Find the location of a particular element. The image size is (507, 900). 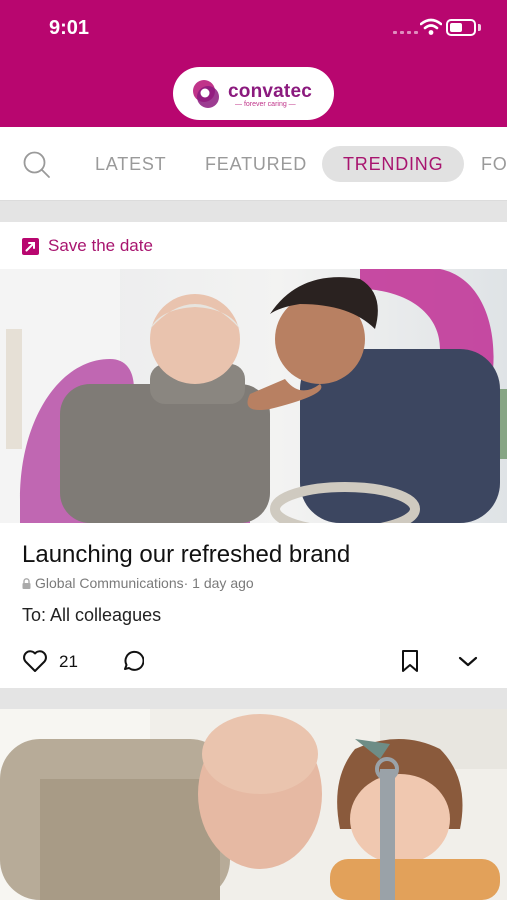

battery-icon is located at coordinates (461, 27).